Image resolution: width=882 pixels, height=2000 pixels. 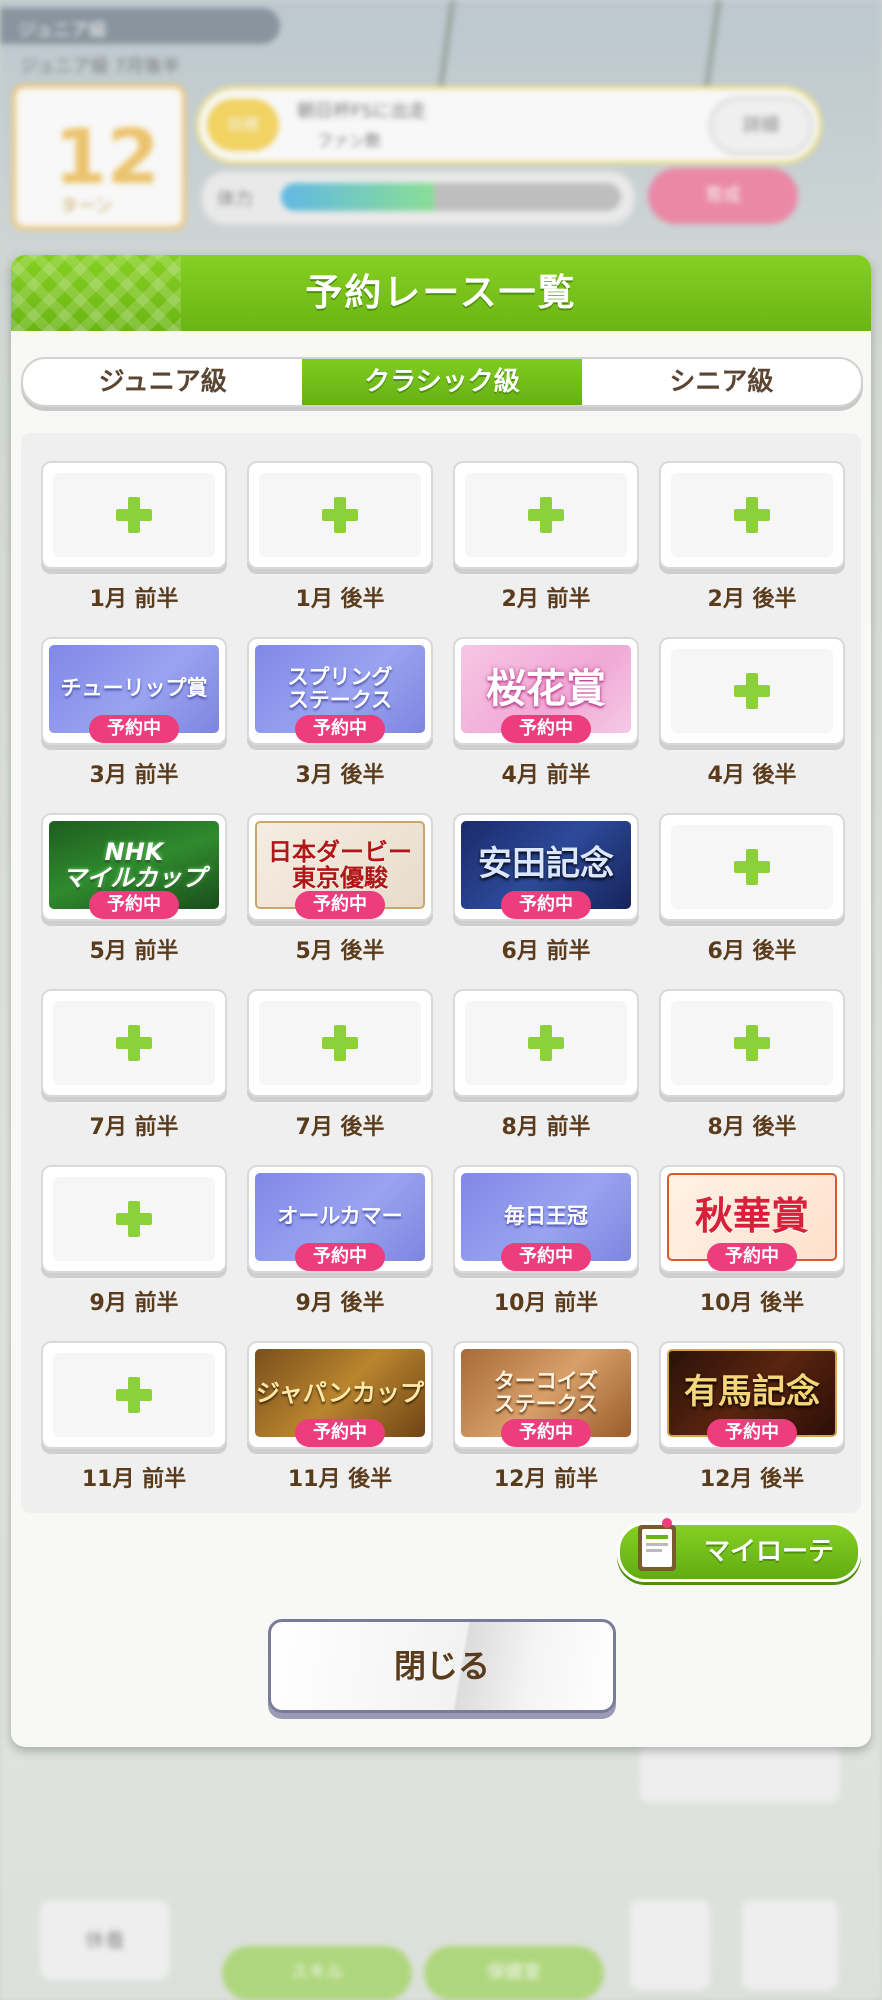 I want to click on race-banner-card: ターコイズ ステークス予約中, so click(x=546, y=1395).